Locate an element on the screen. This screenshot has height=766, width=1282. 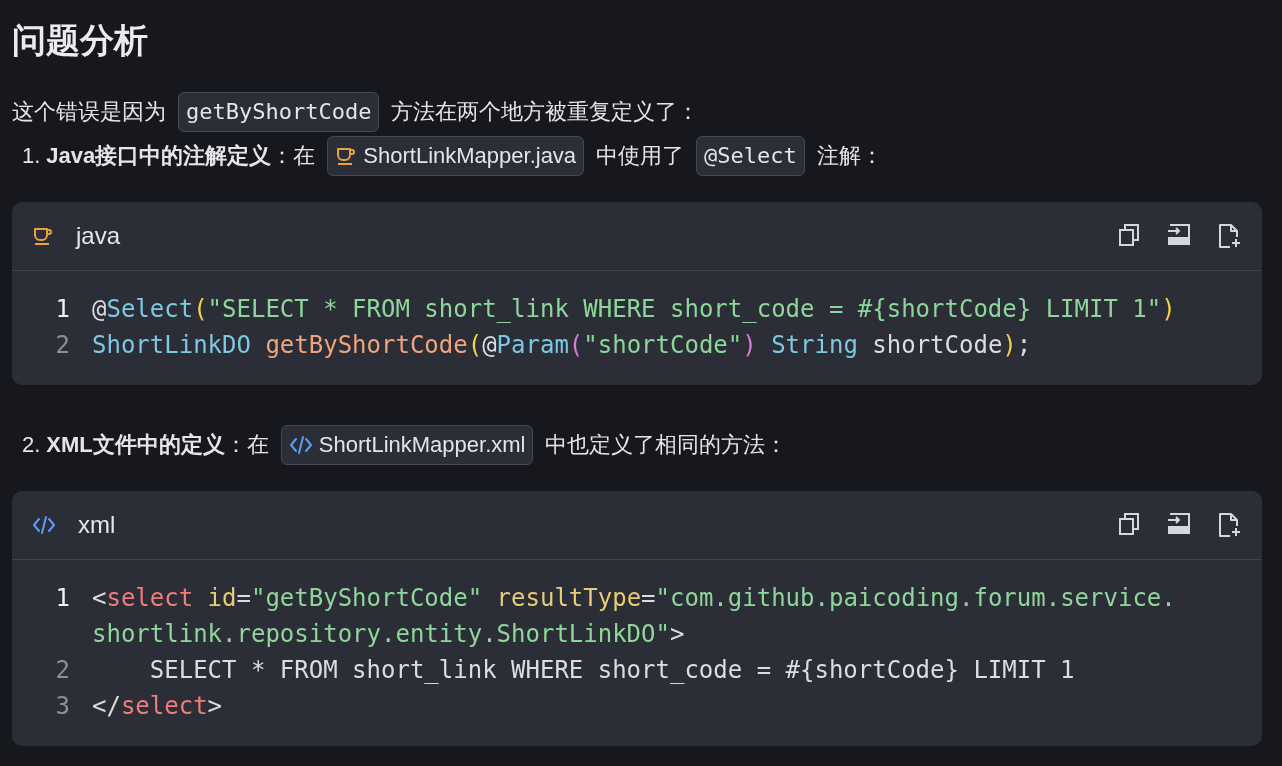
bold-label: XML文件中的定义 is located at coordinates (135, 445).